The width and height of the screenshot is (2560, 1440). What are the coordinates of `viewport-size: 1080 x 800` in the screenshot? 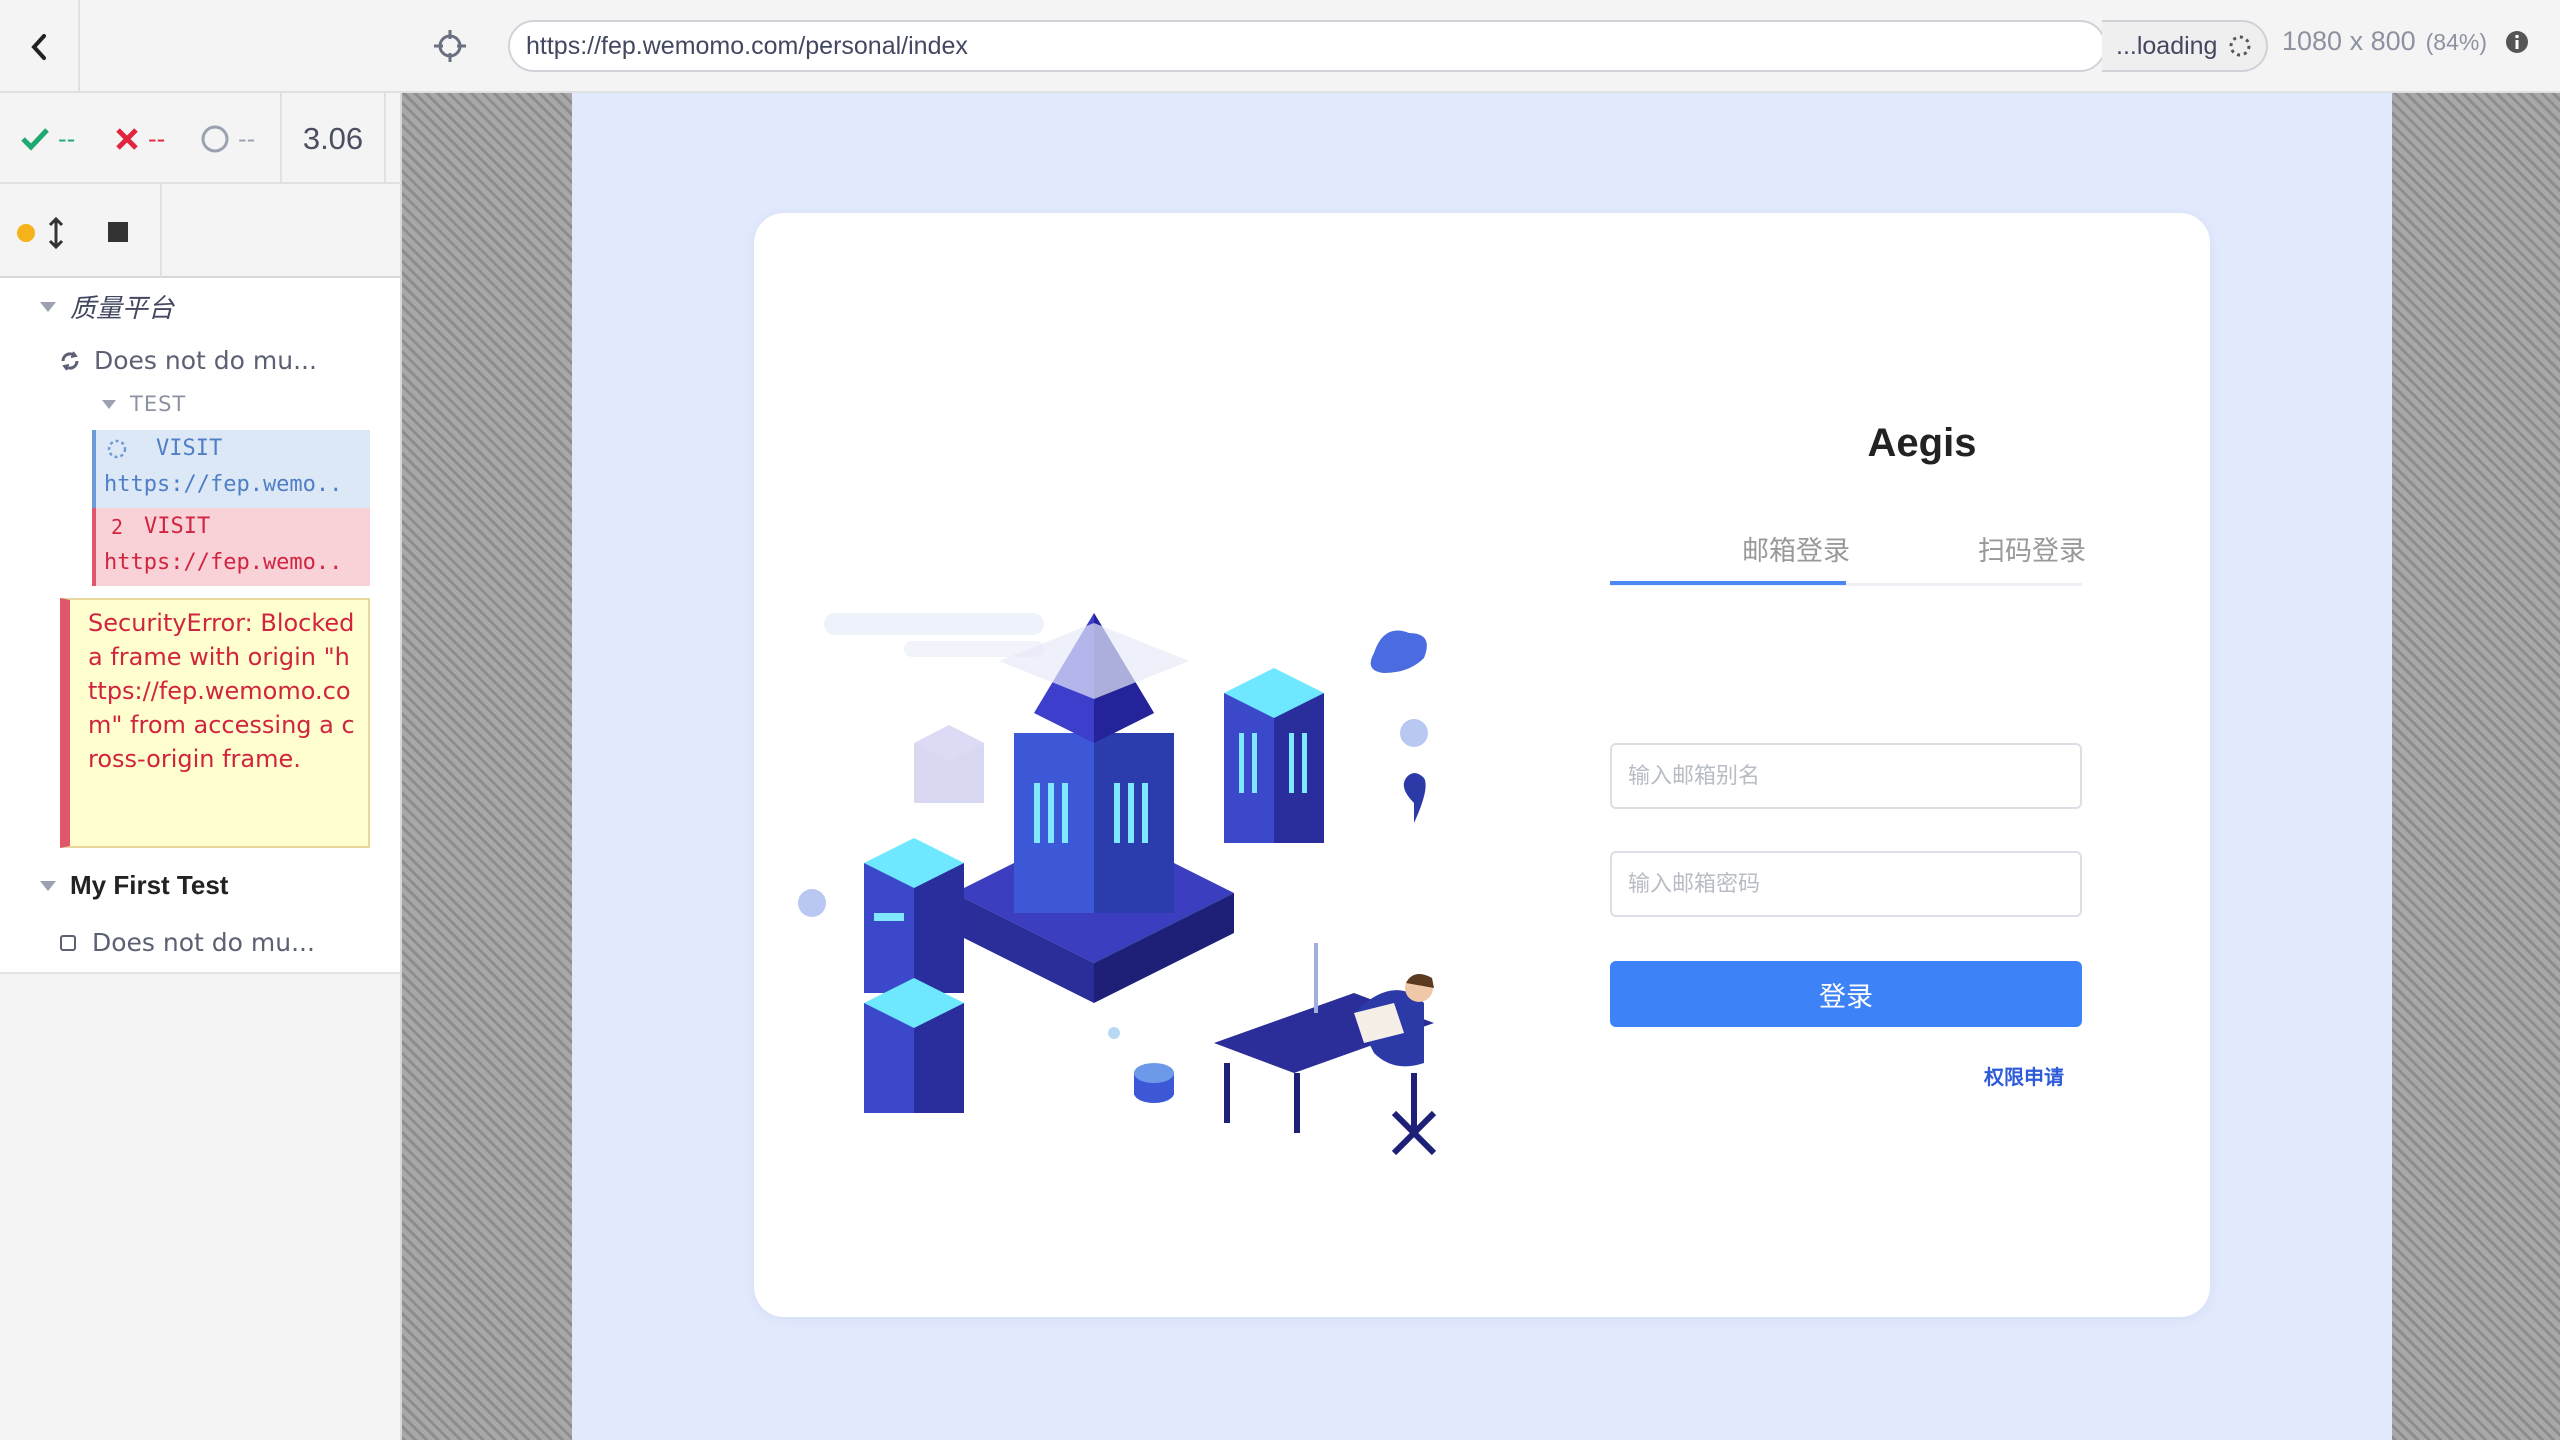 It's located at (2349, 41).